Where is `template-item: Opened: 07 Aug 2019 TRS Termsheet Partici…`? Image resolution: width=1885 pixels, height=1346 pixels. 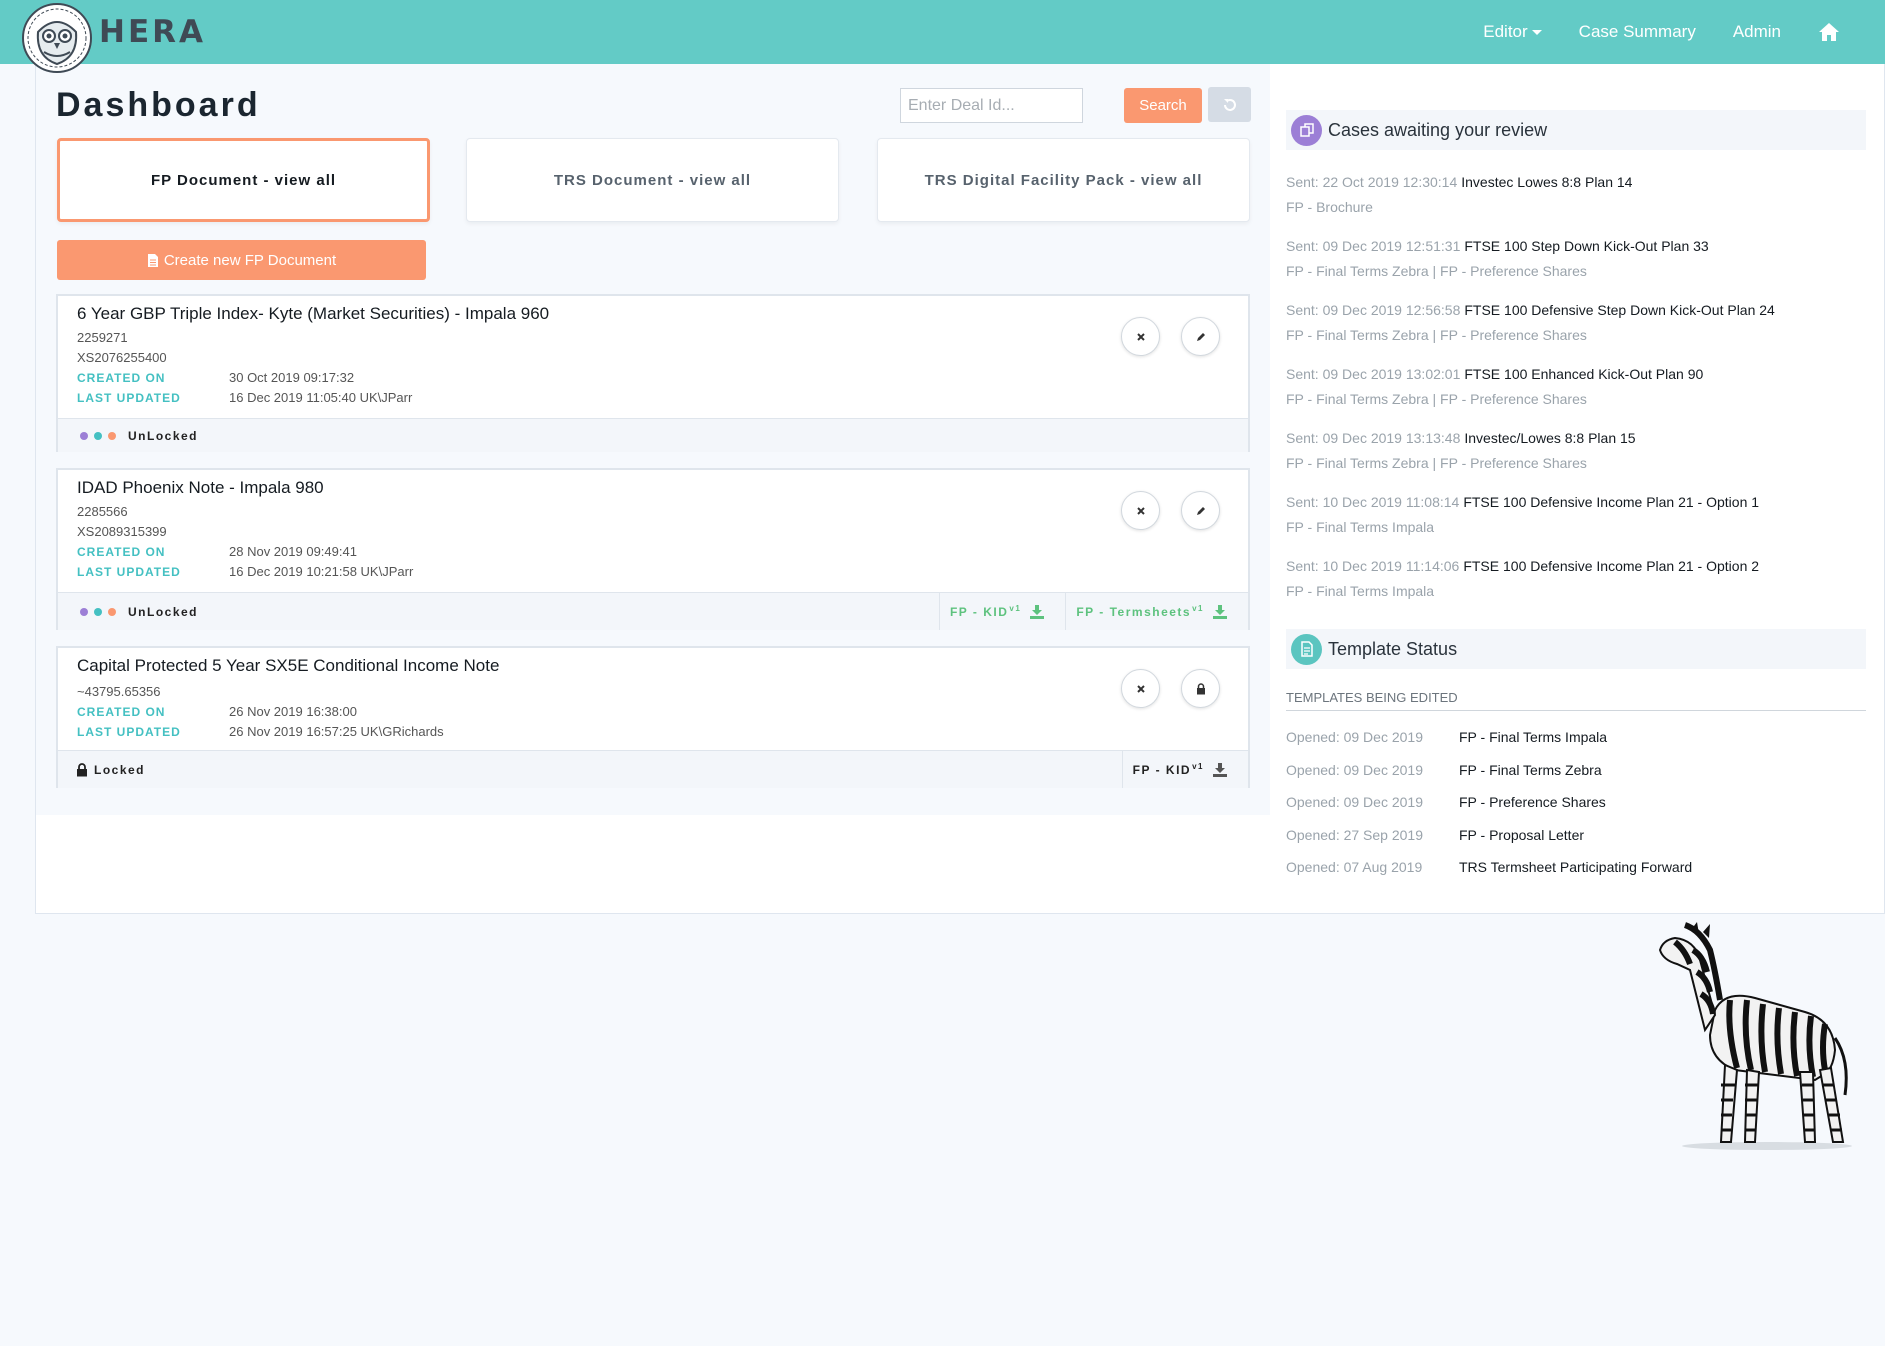
template-item: Opened: 07 Aug 2019 TRS Termsheet Partici… is located at coordinates (1489, 867).